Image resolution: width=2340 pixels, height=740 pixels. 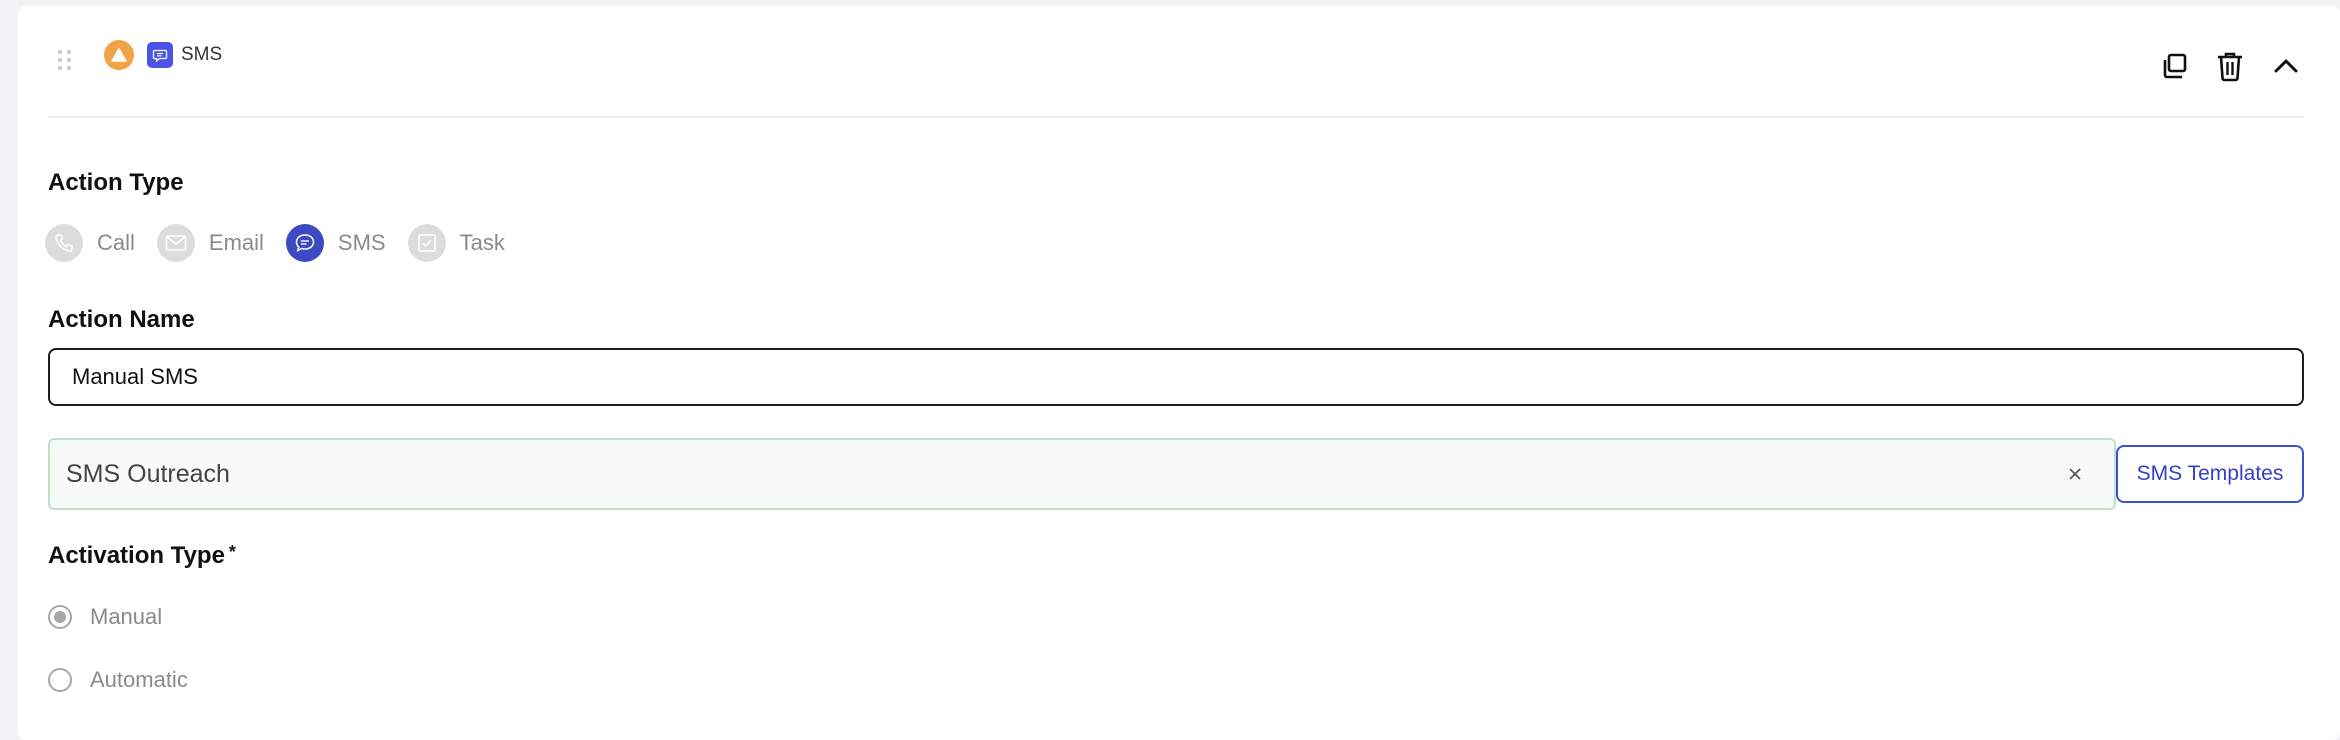 I want to click on manual-radio, so click(x=60, y=617).